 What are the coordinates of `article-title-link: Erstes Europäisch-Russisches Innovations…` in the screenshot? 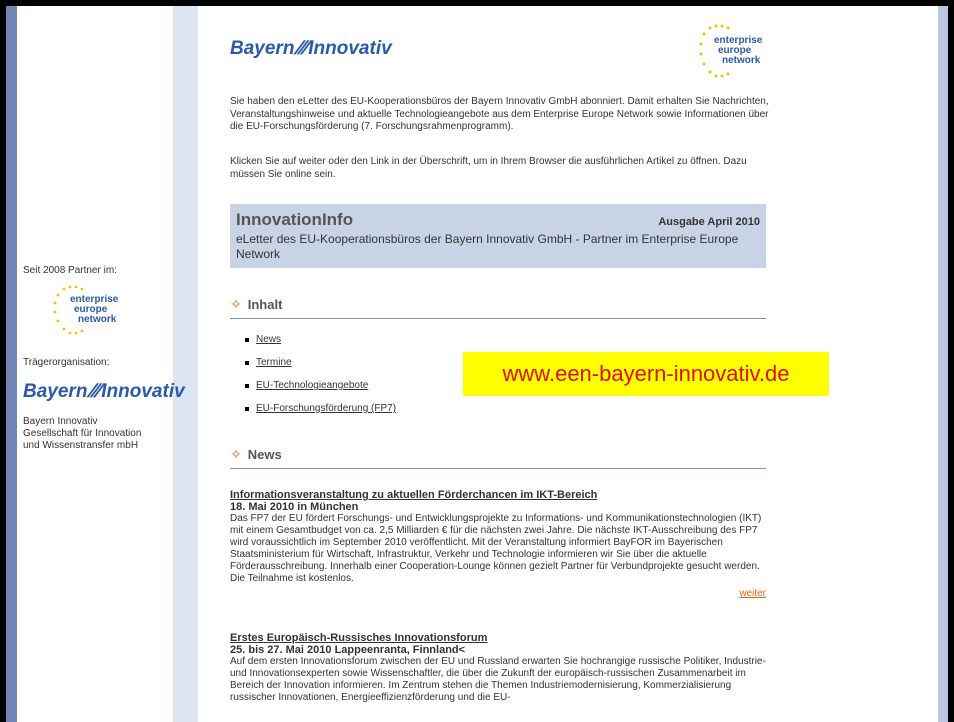 It's located at (498, 638).